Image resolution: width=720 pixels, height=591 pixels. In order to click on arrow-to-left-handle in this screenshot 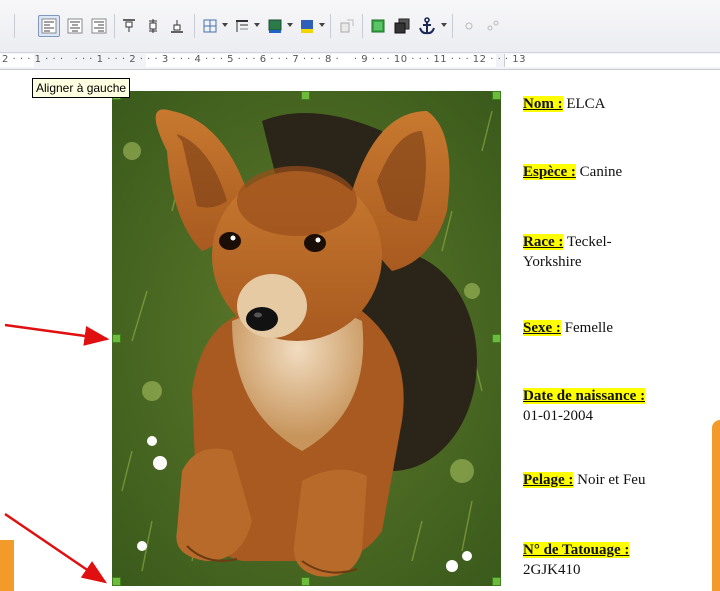, I will do `click(57, 334)`.